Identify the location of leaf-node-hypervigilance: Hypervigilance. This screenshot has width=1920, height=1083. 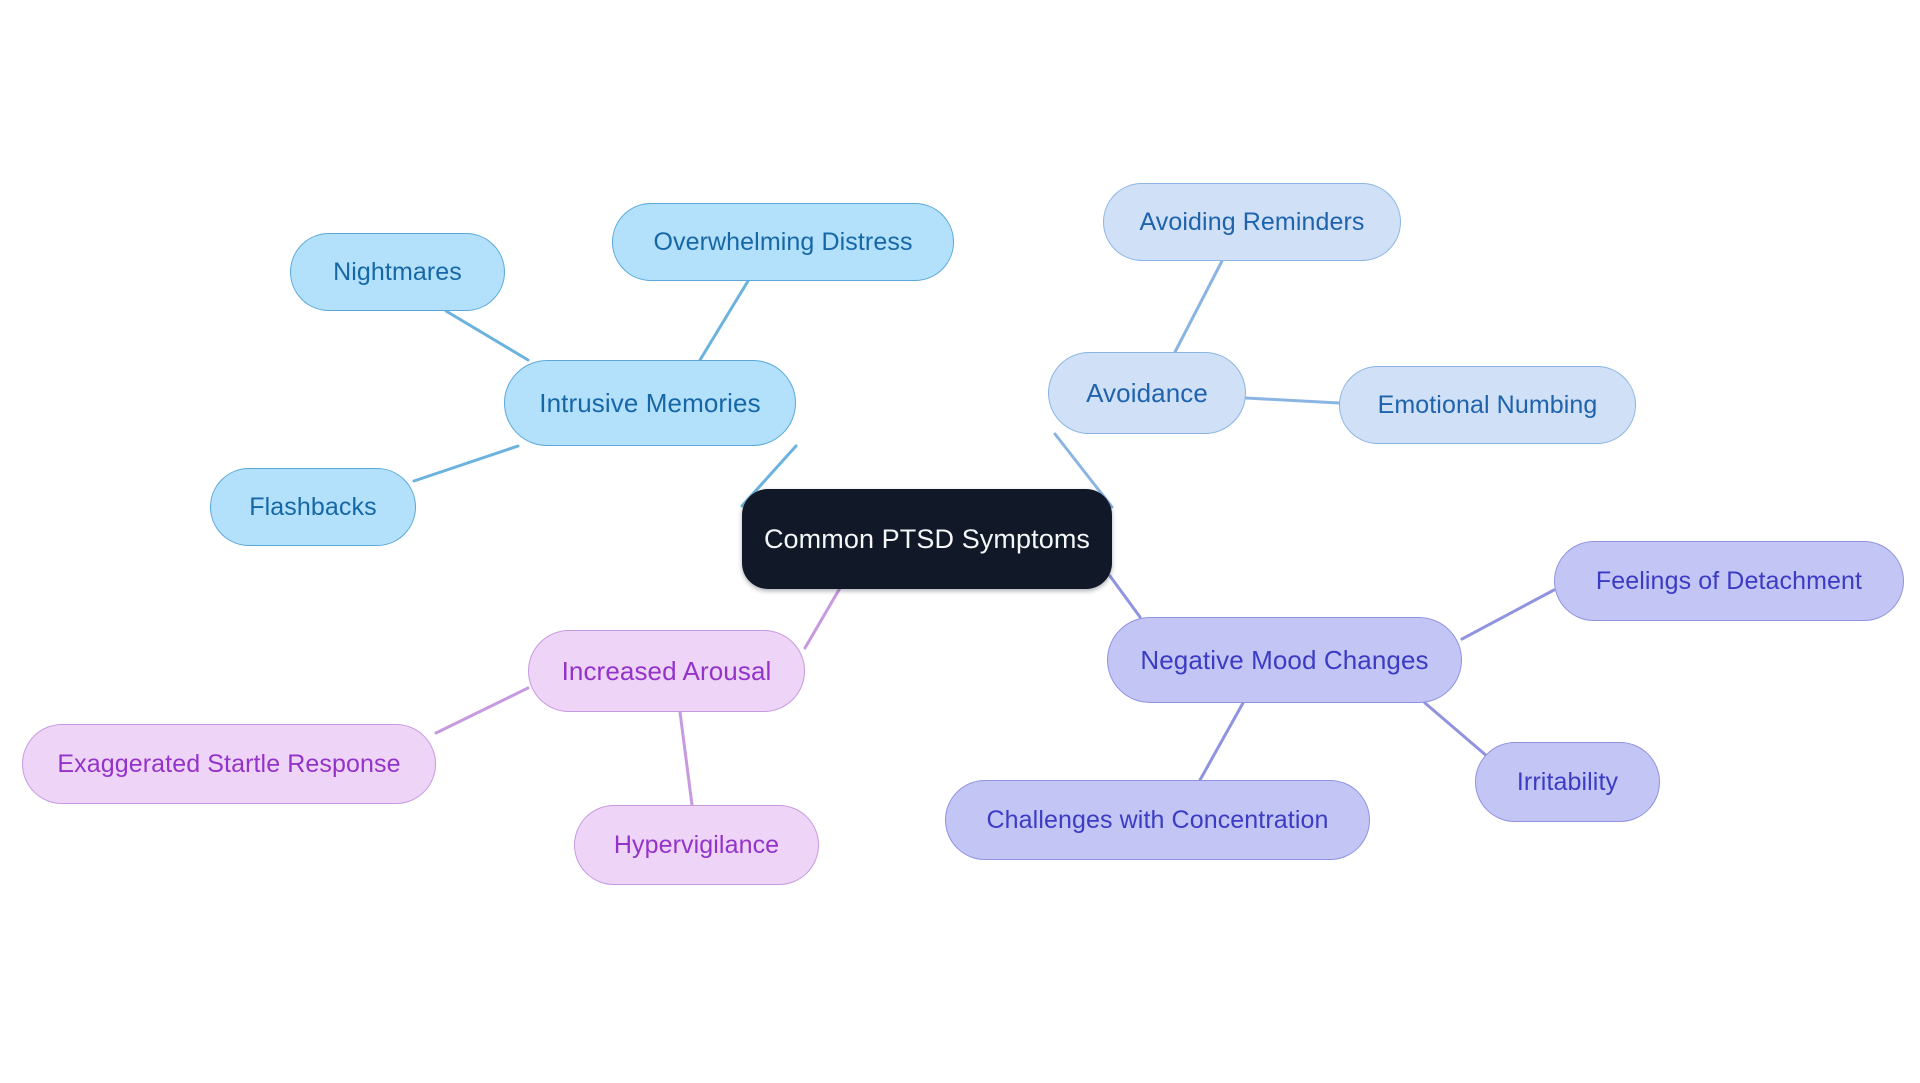
(696, 845).